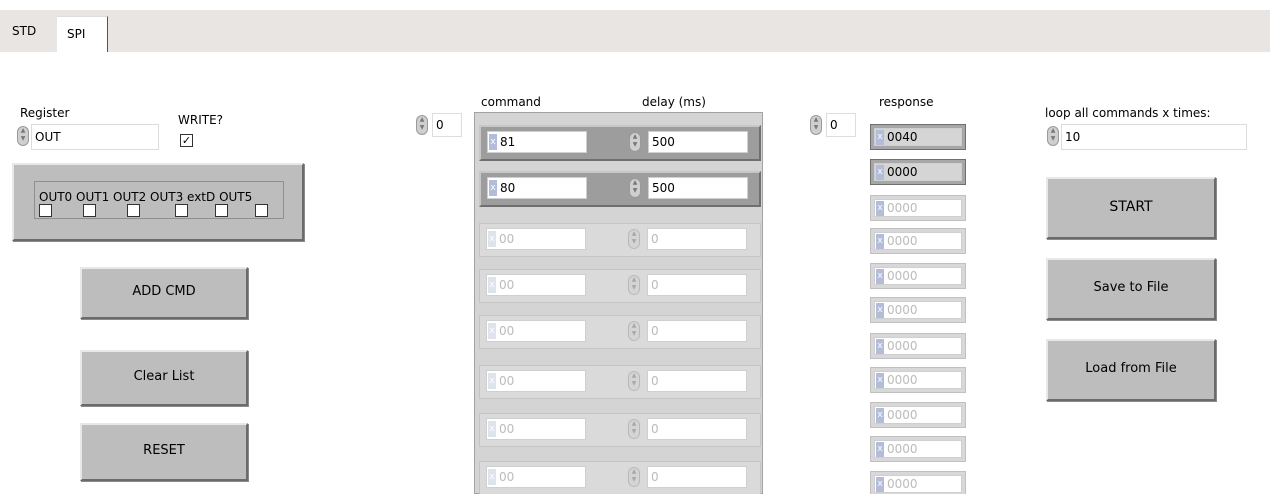 Image resolution: width=1270 pixels, height=494 pixels. Describe the element at coordinates (507, 331) in the screenshot. I see `command-value-4: 00` at that location.